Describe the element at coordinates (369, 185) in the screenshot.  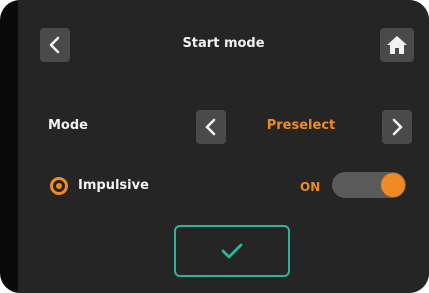
I see `impulsive-toggle` at that location.